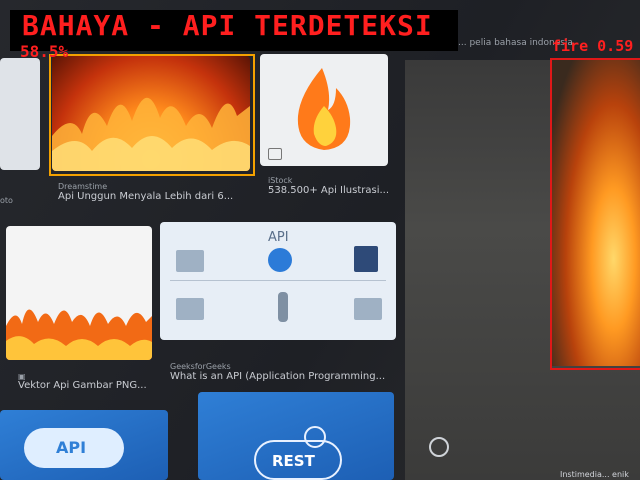  What do you see at coordinates (79, 334) in the screenshot?
I see `vector-flames-graphic` at bounding box center [79, 334].